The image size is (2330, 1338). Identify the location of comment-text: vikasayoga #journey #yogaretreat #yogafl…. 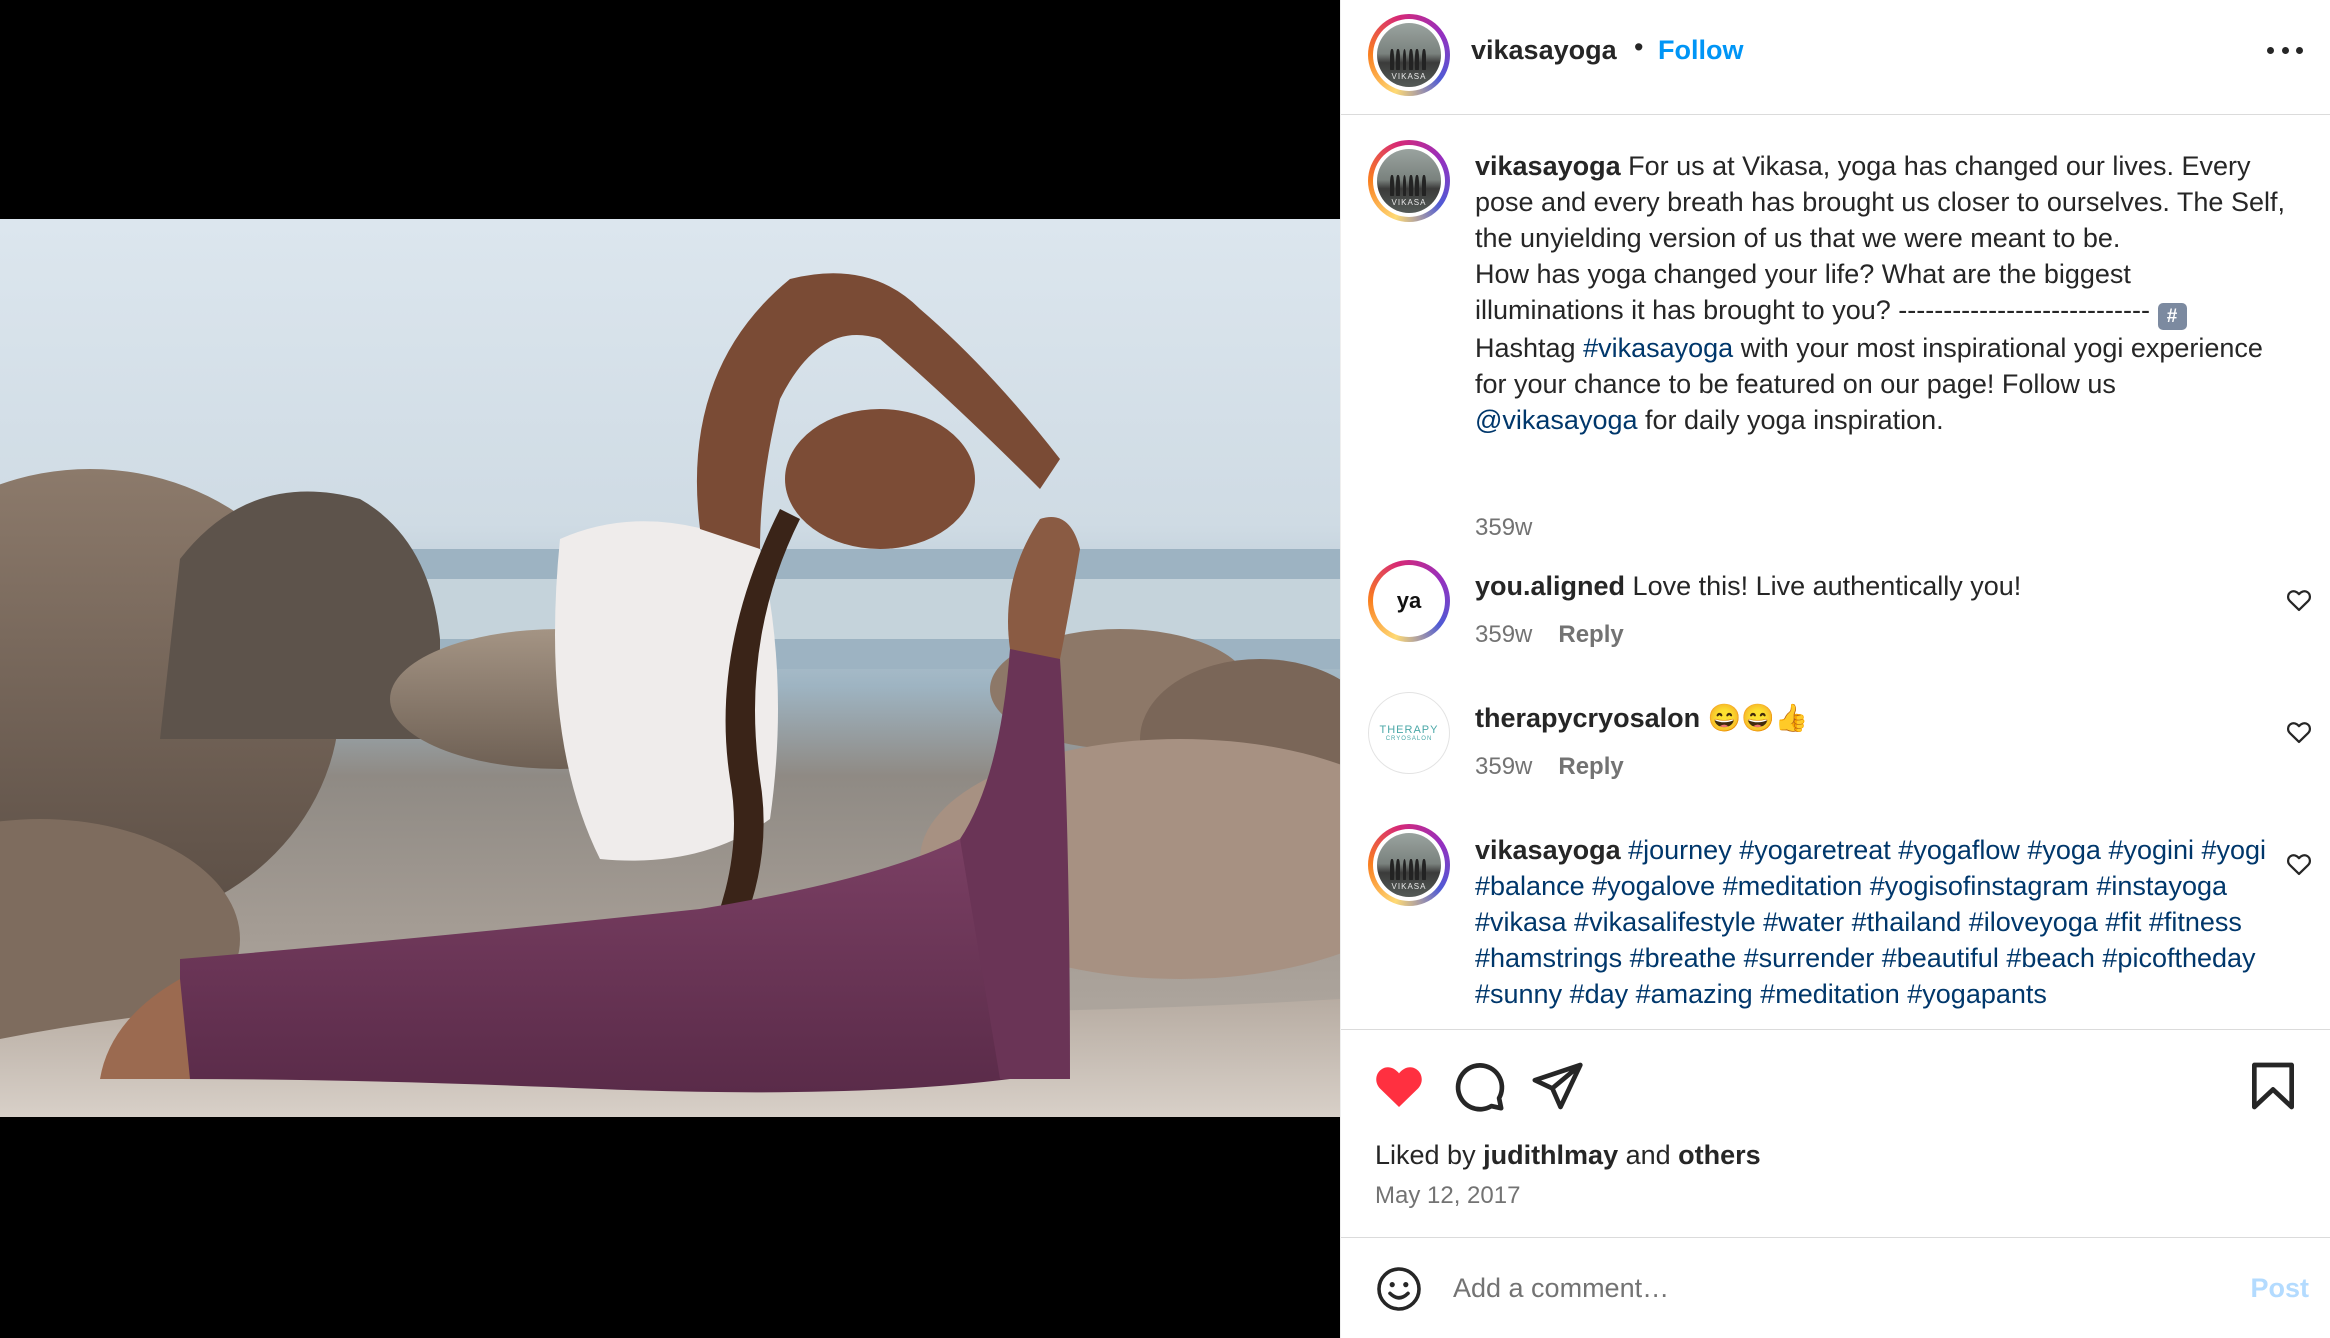
(1880, 922).